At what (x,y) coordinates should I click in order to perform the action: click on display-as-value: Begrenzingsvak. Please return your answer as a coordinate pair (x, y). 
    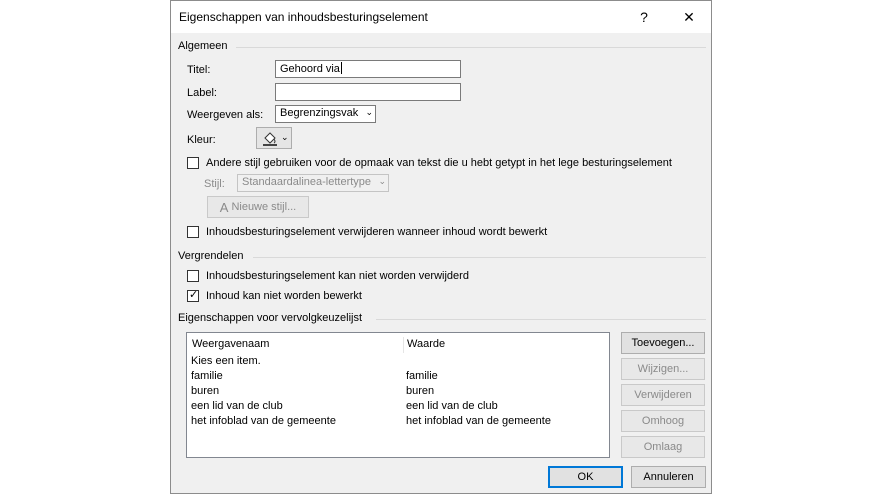
    Looking at the image, I should click on (319, 113).